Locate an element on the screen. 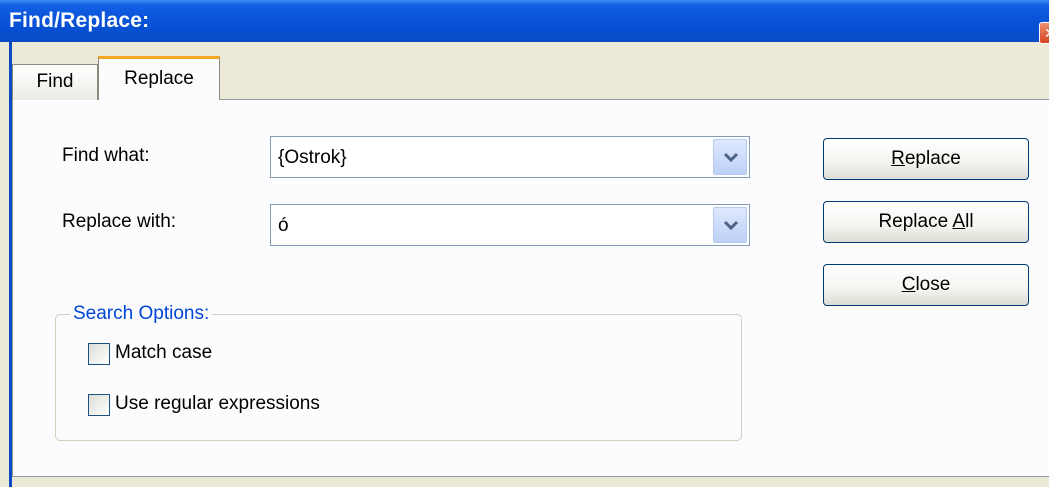 The height and width of the screenshot is (487, 1049). tab-find: Find is located at coordinates (55, 82).